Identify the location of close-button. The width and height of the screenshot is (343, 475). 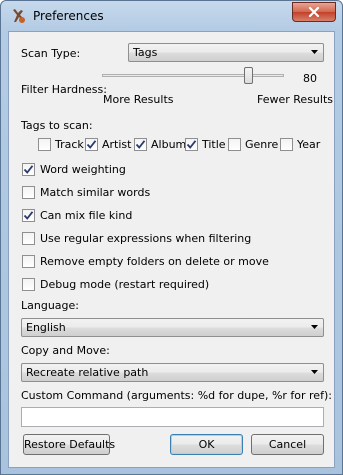
(314, 12).